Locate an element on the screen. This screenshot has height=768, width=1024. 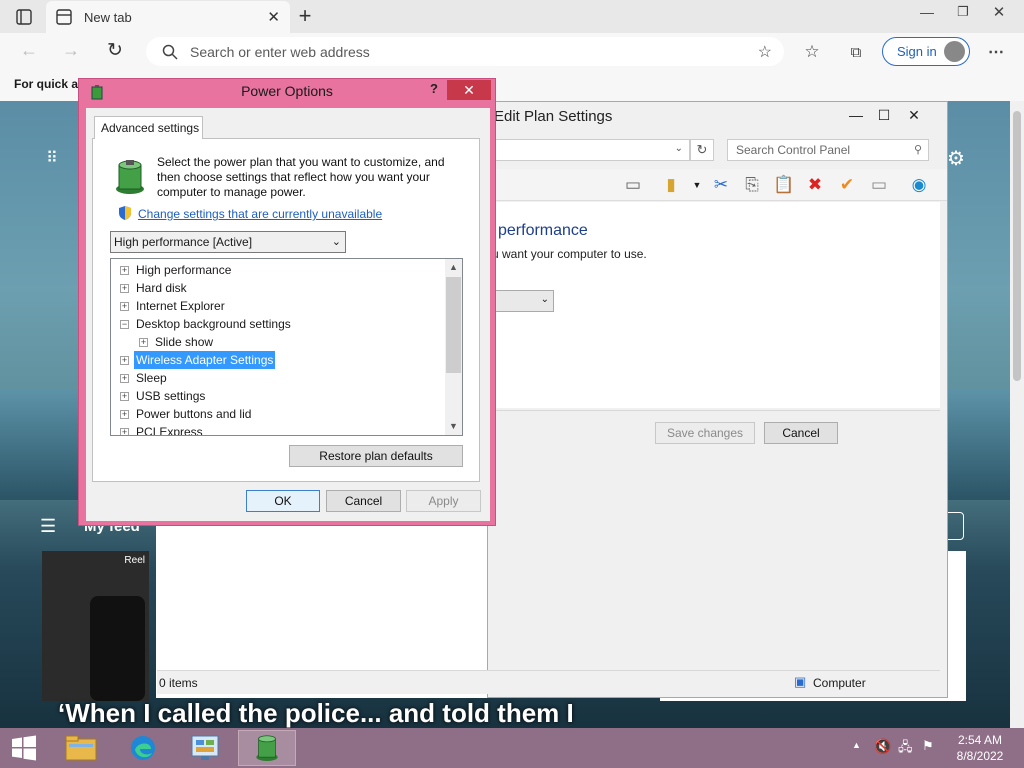
ok-button: OK is located at coordinates (283, 501).